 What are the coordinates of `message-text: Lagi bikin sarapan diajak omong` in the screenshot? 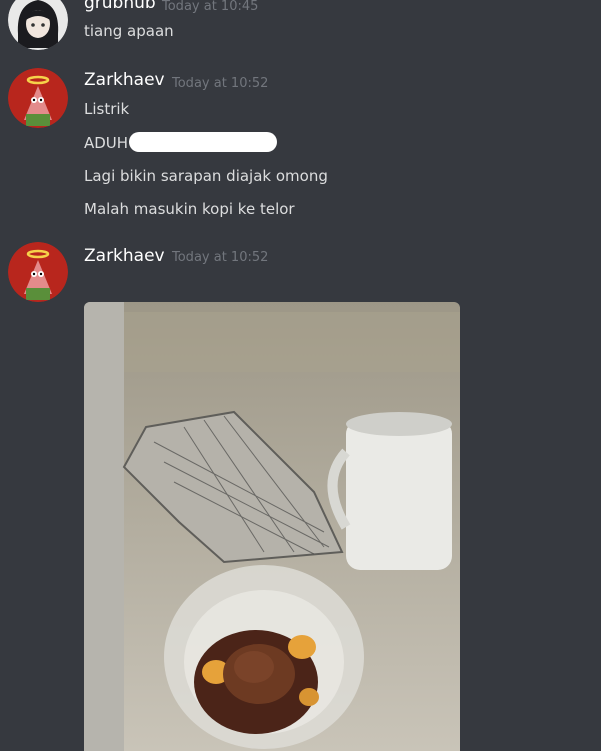 It's located at (206, 176).